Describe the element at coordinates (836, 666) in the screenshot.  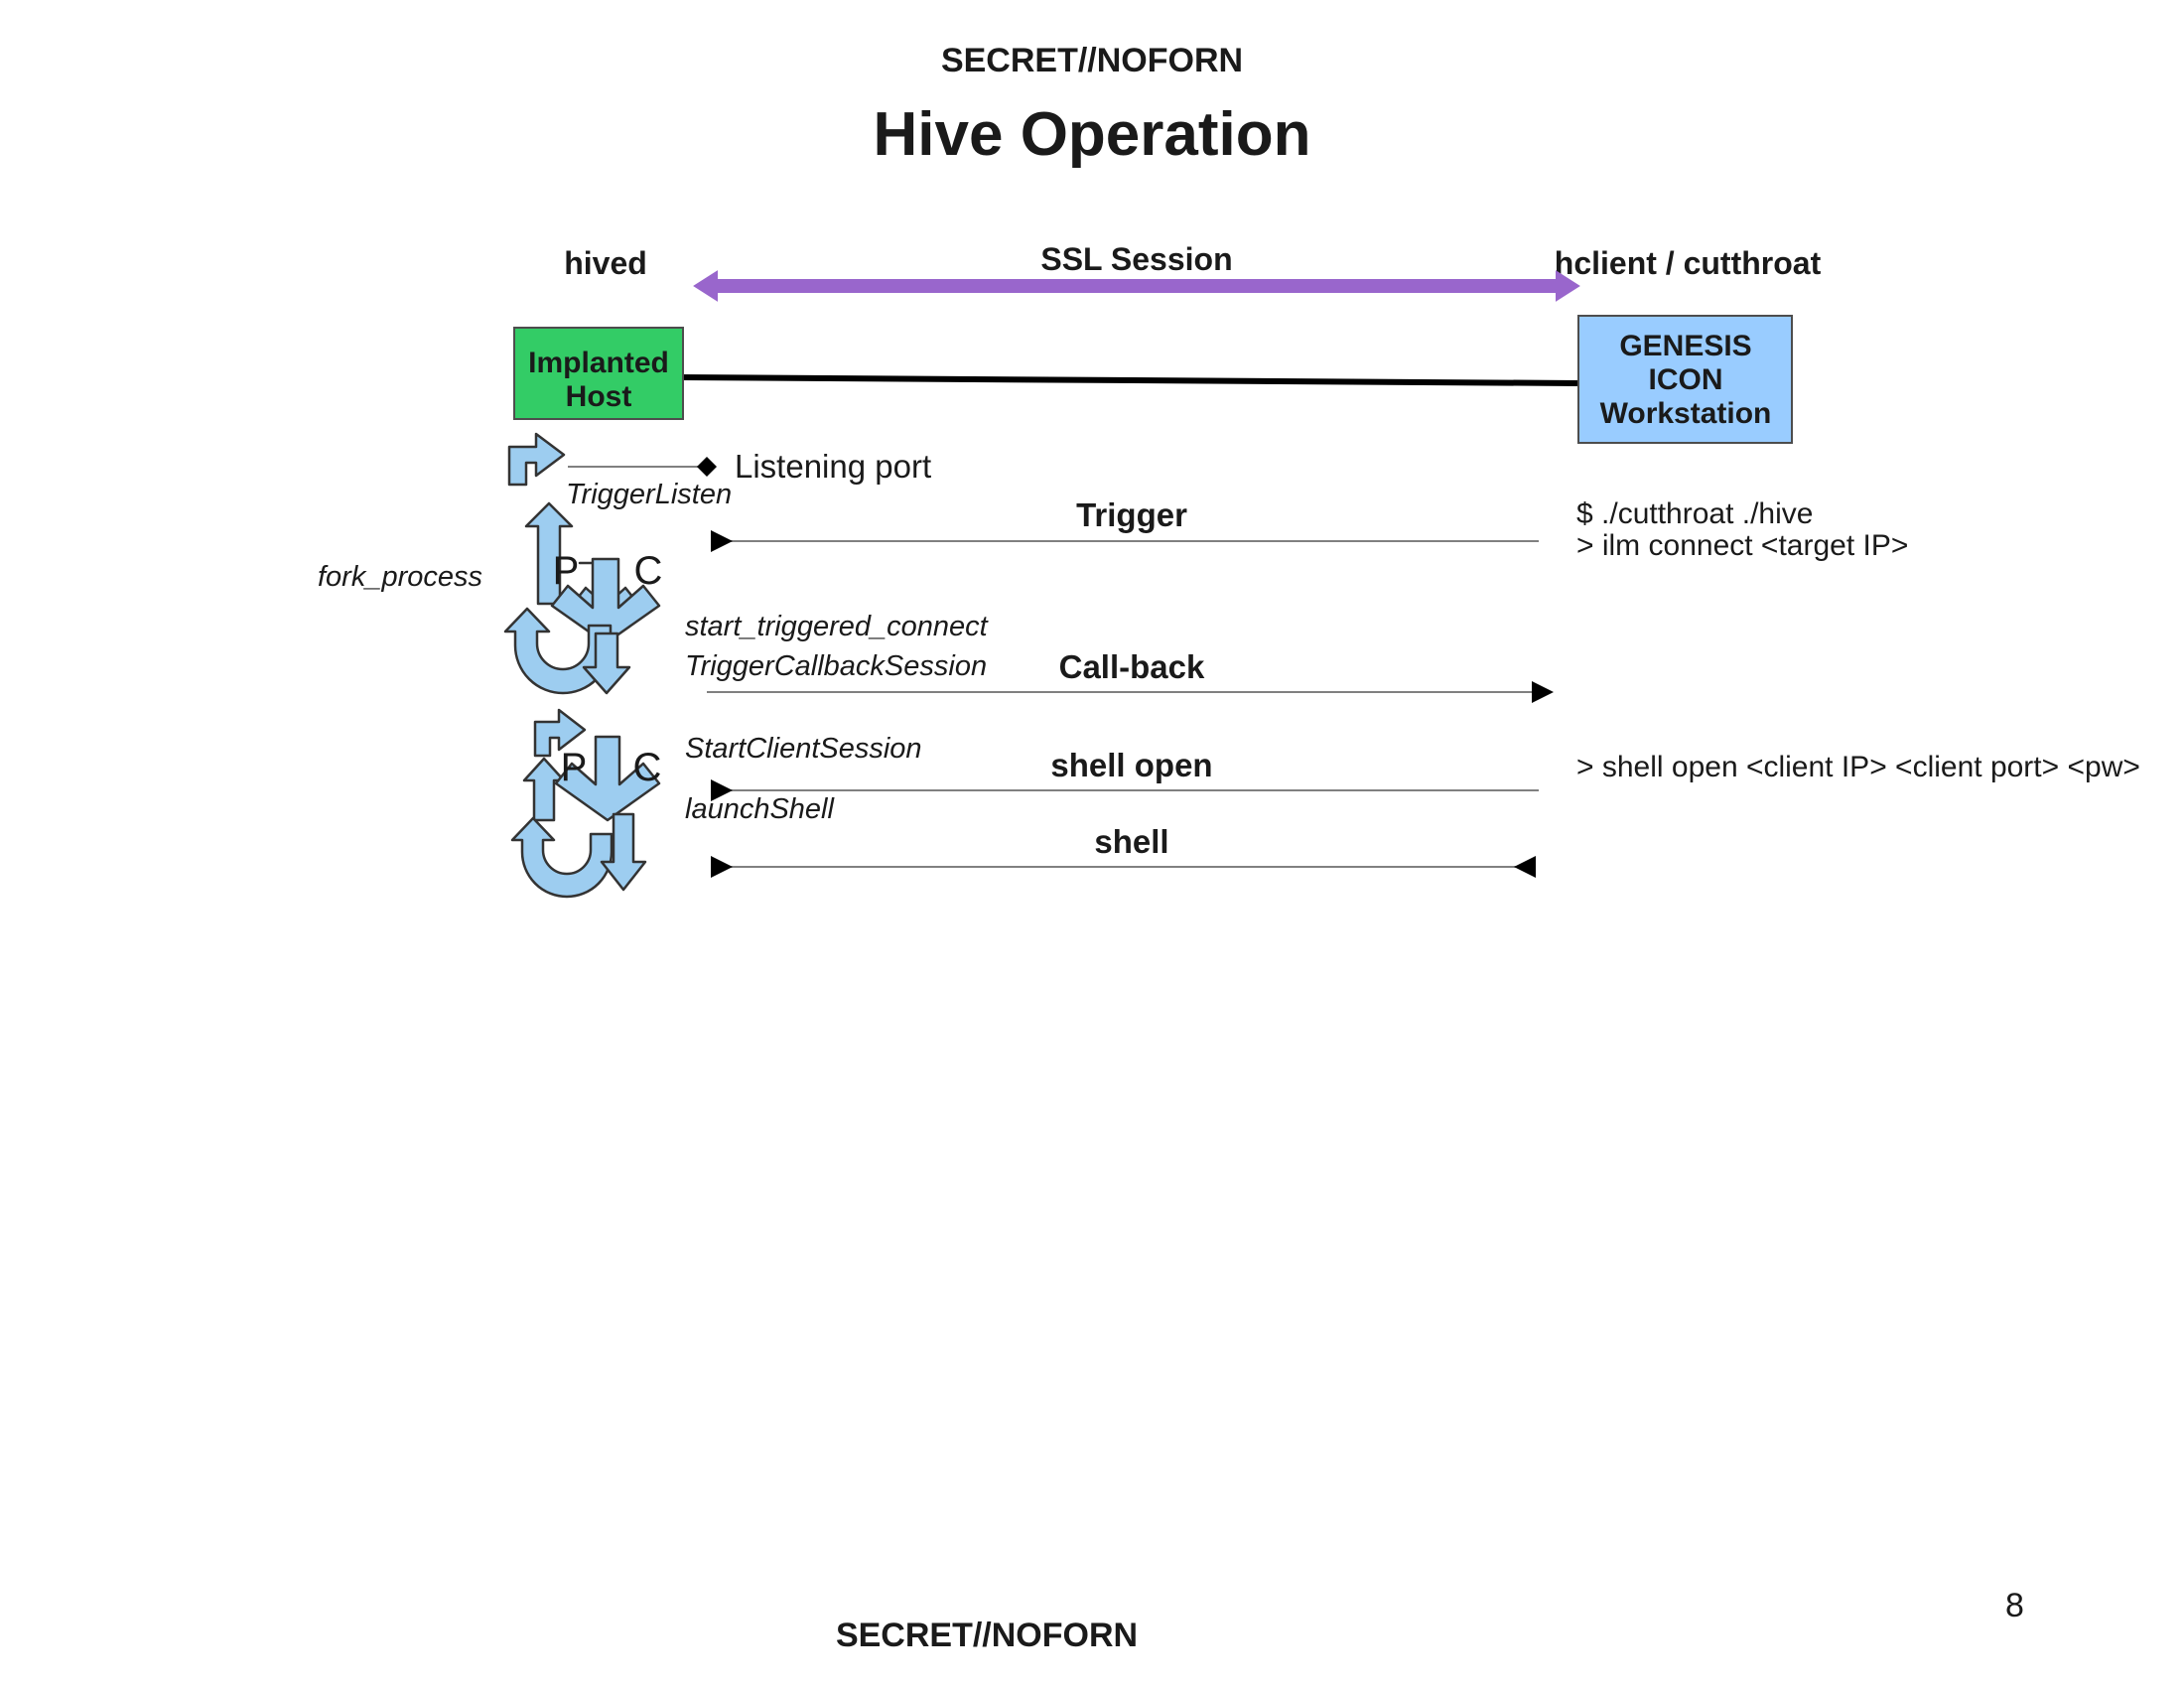
I see `api-label-trigger-callback-session: TriggerCallbackSession` at that location.